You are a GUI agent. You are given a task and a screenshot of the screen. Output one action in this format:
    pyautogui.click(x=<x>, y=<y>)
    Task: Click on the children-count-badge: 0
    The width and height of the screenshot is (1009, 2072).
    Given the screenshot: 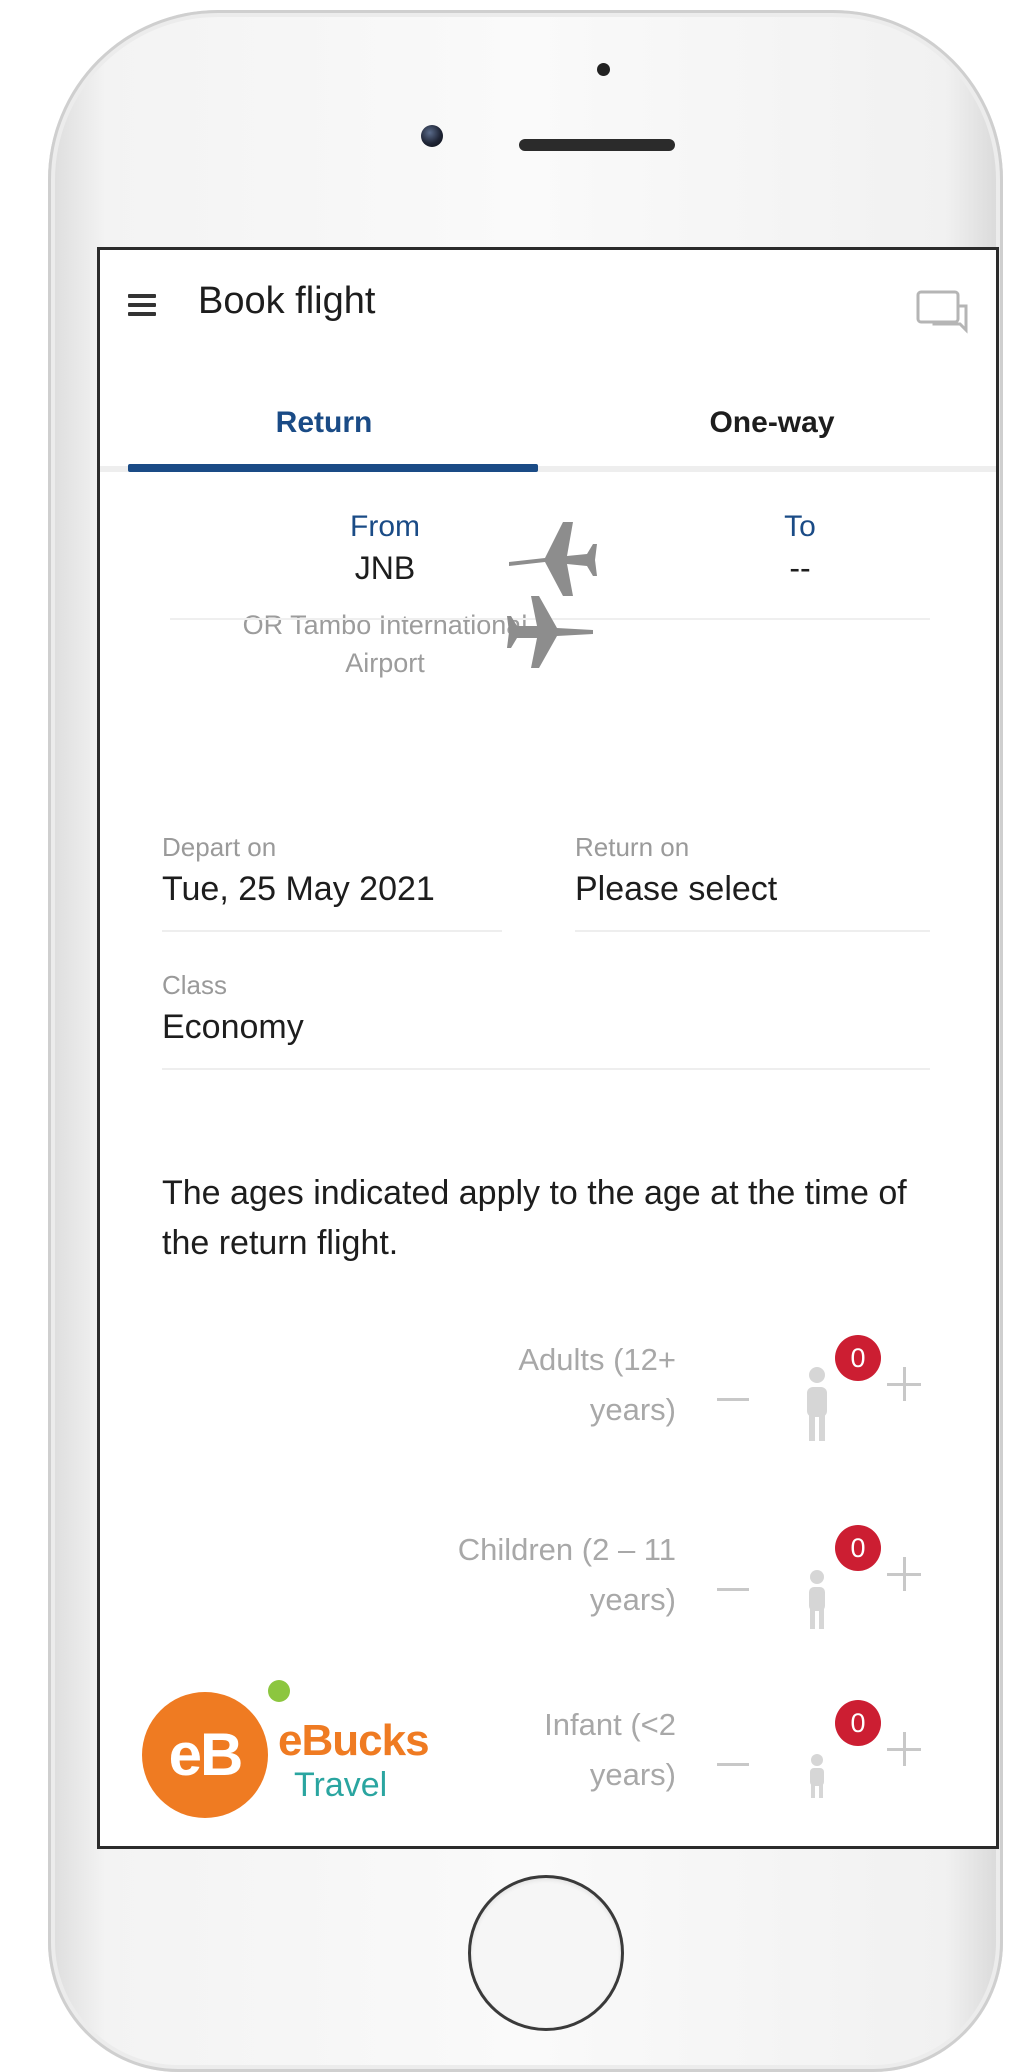 What is the action you would take?
    pyautogui.click(x=858, y=1548)
    